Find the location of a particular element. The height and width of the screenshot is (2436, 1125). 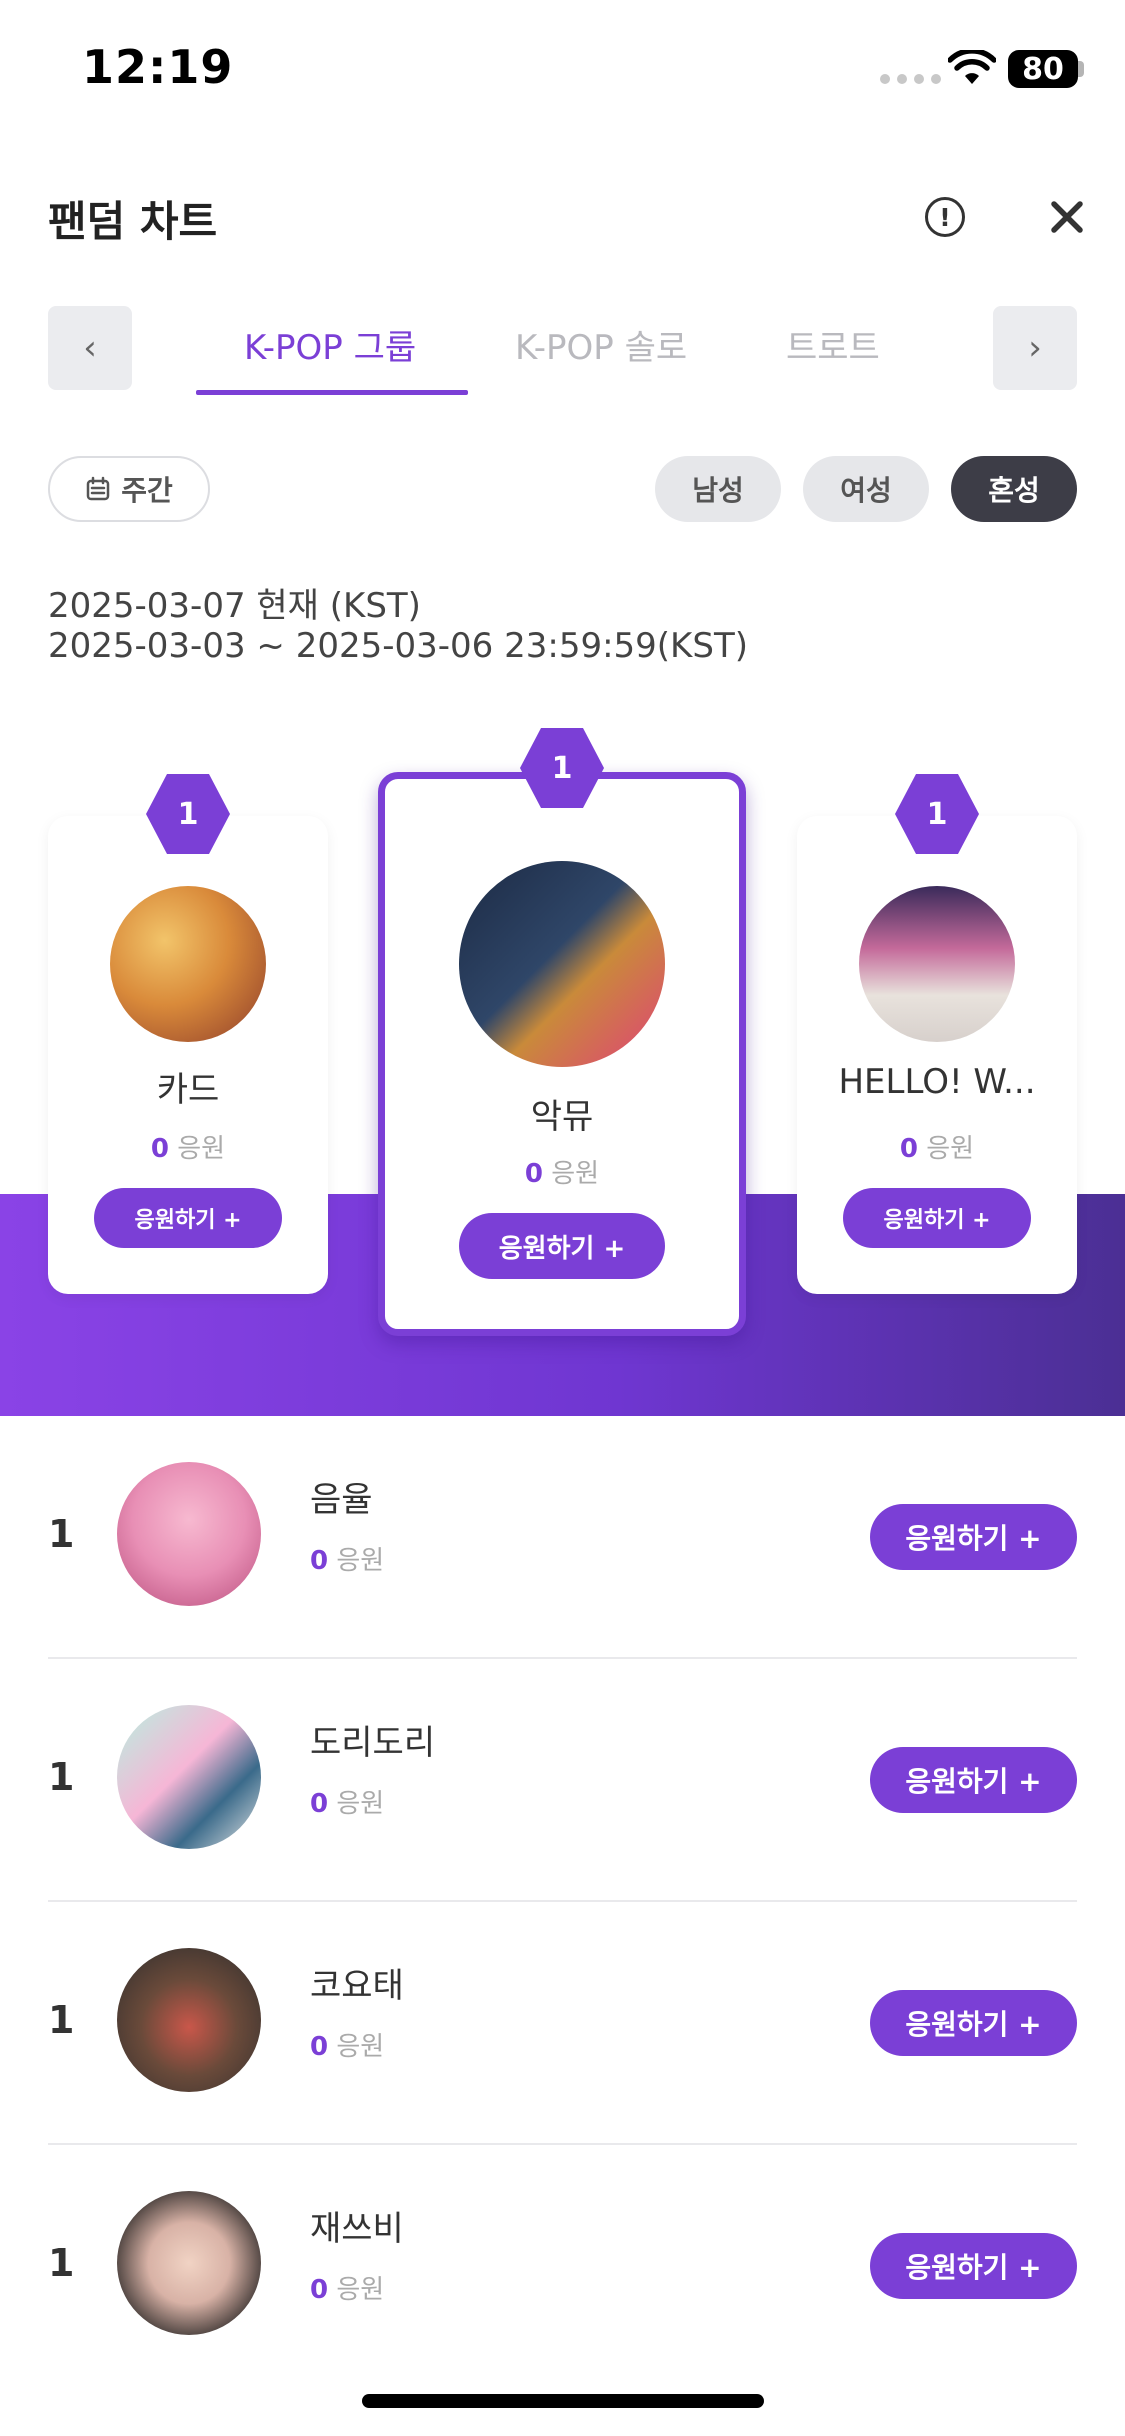

artist-name: 도리도리 is located at coordinates (373, 1743).